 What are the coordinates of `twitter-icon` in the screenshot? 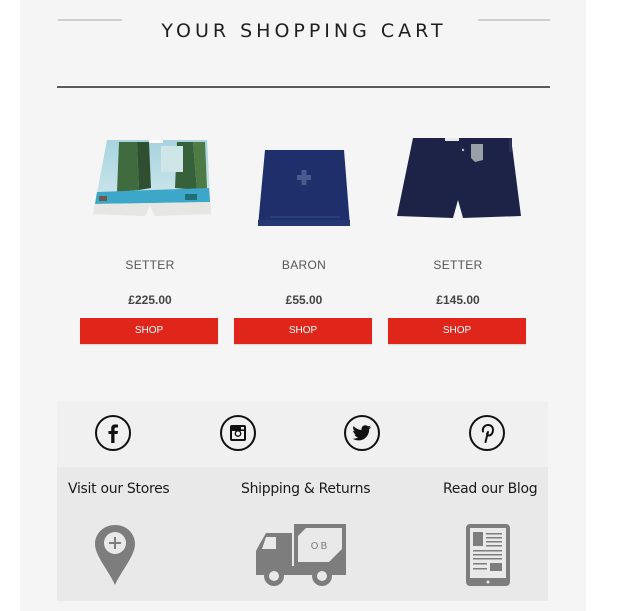 It's located at (362, 433).